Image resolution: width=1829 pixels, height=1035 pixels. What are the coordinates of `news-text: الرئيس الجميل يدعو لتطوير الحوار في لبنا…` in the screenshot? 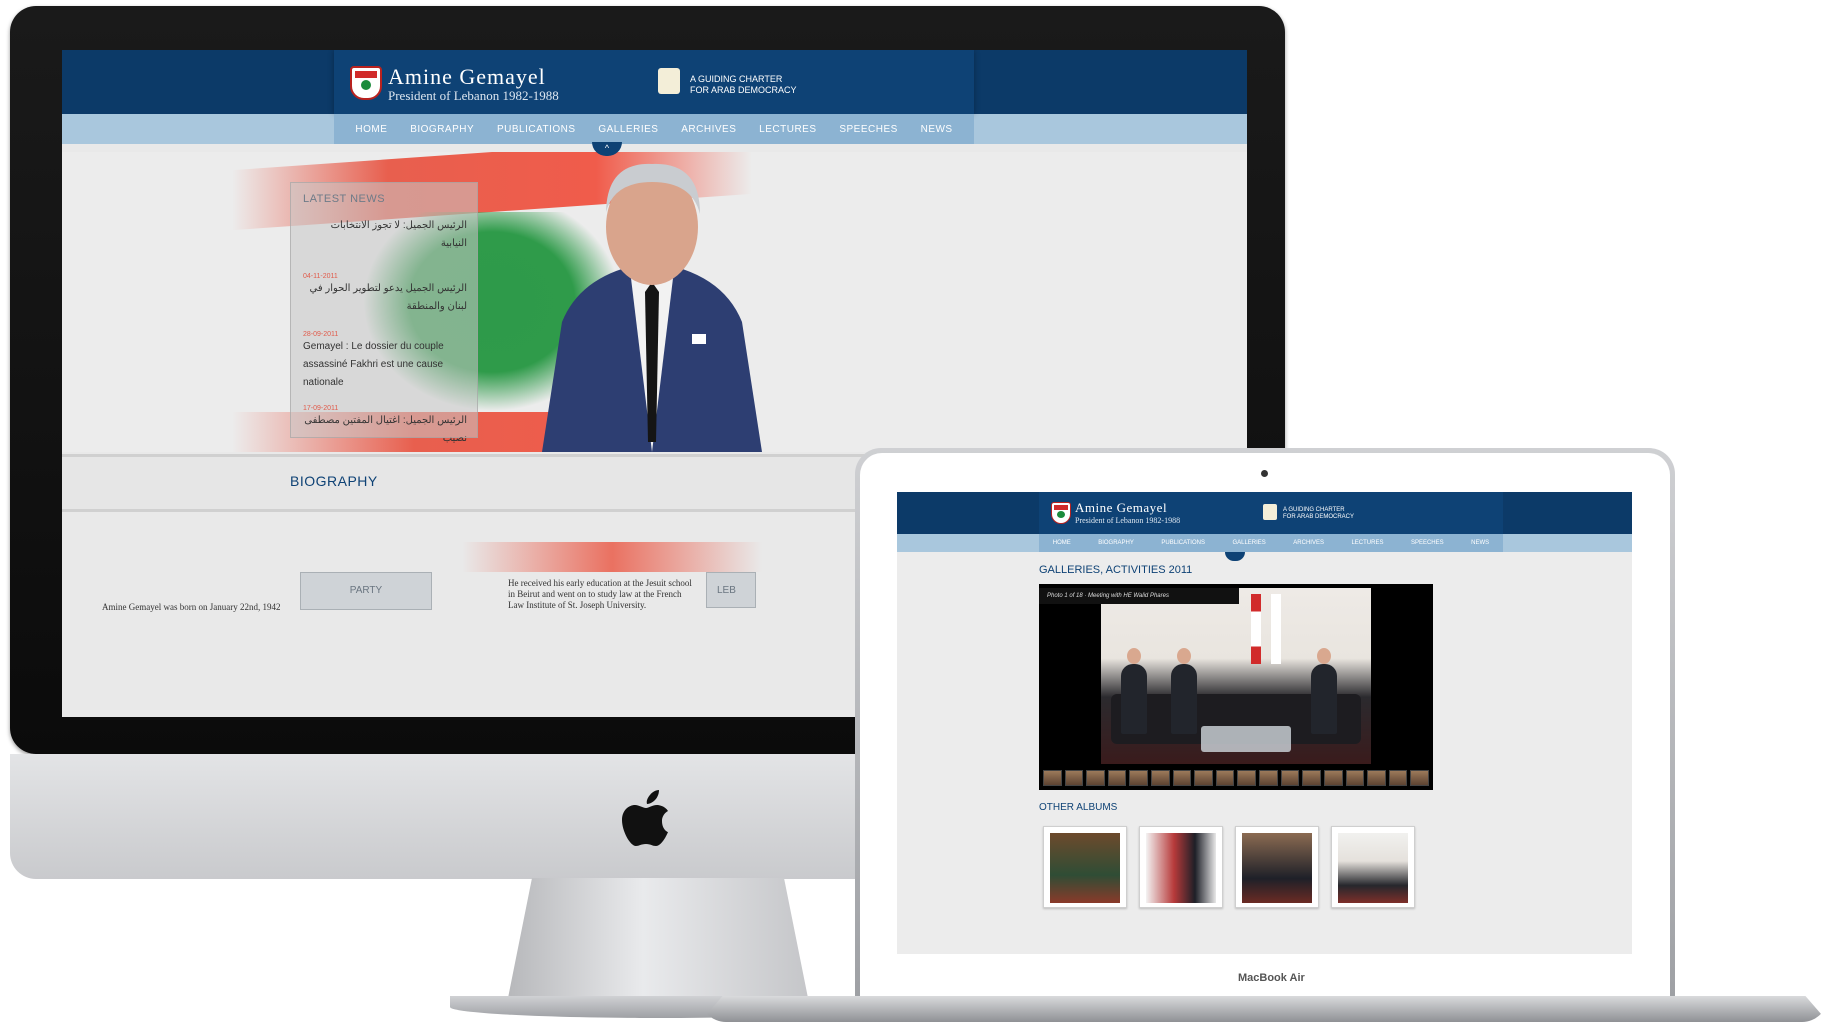 It's located at (388, 297).